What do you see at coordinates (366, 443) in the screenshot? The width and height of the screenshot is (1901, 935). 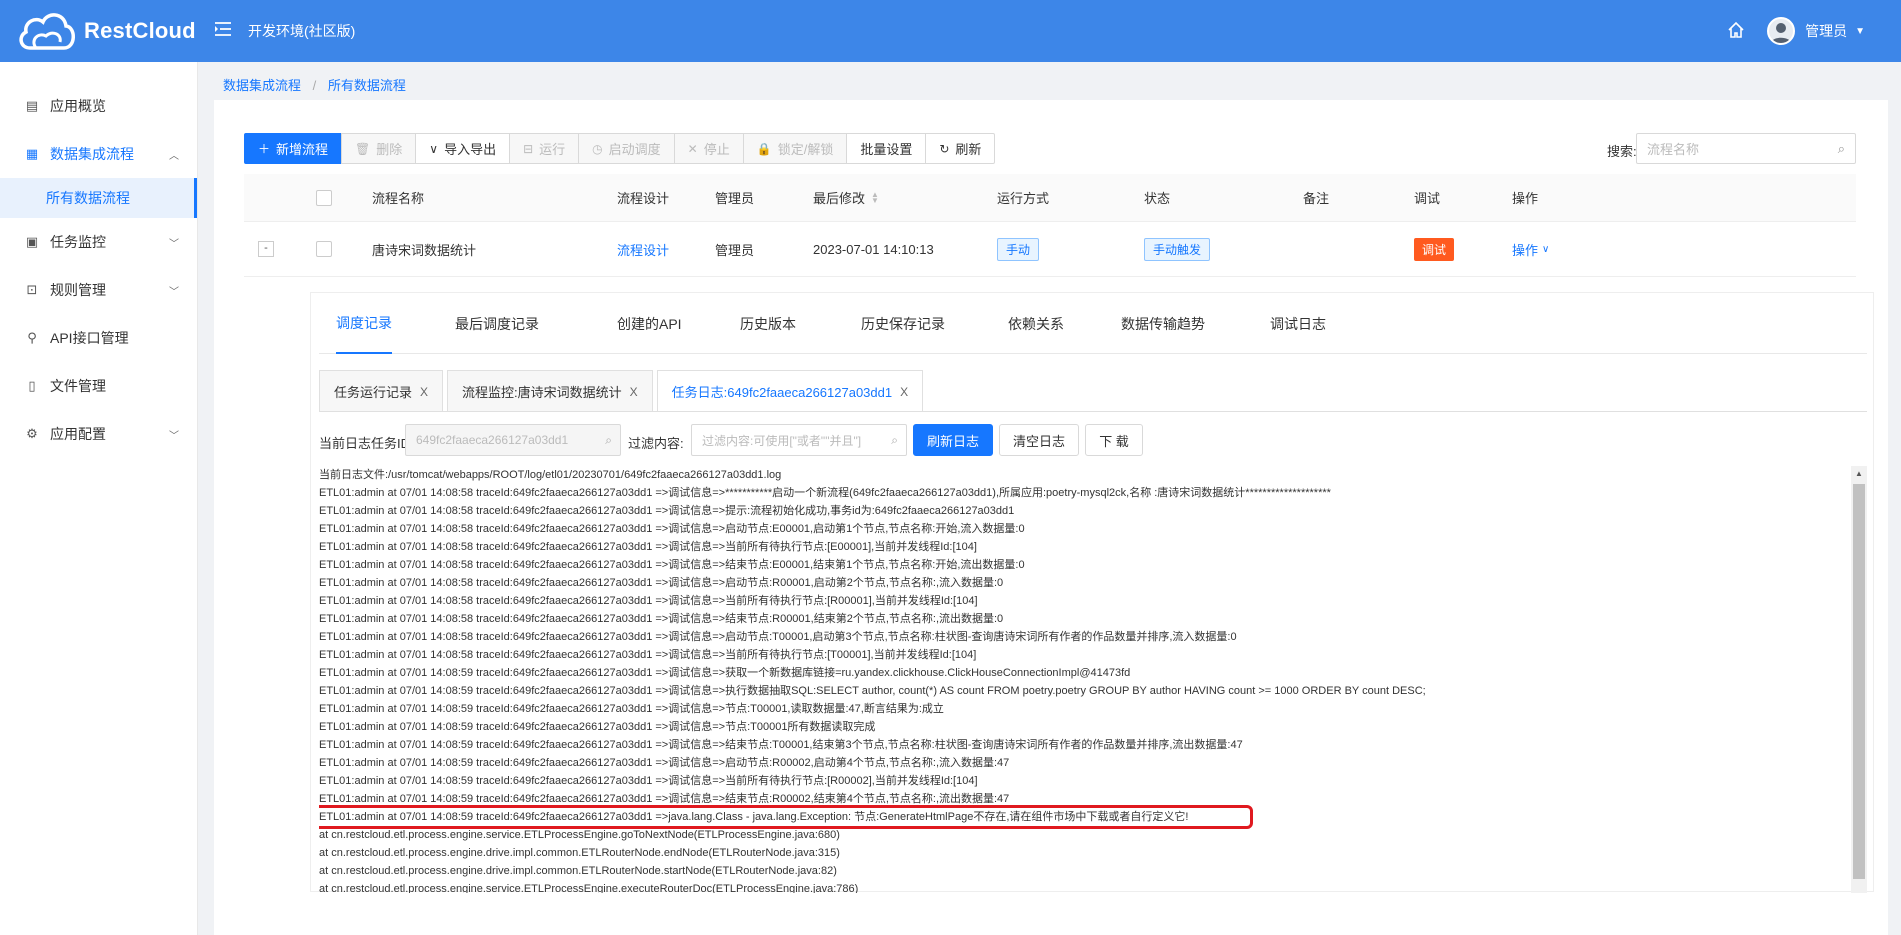 I see `task-id-label: 当前日志任务ID:` at bounding box center [366, 443].